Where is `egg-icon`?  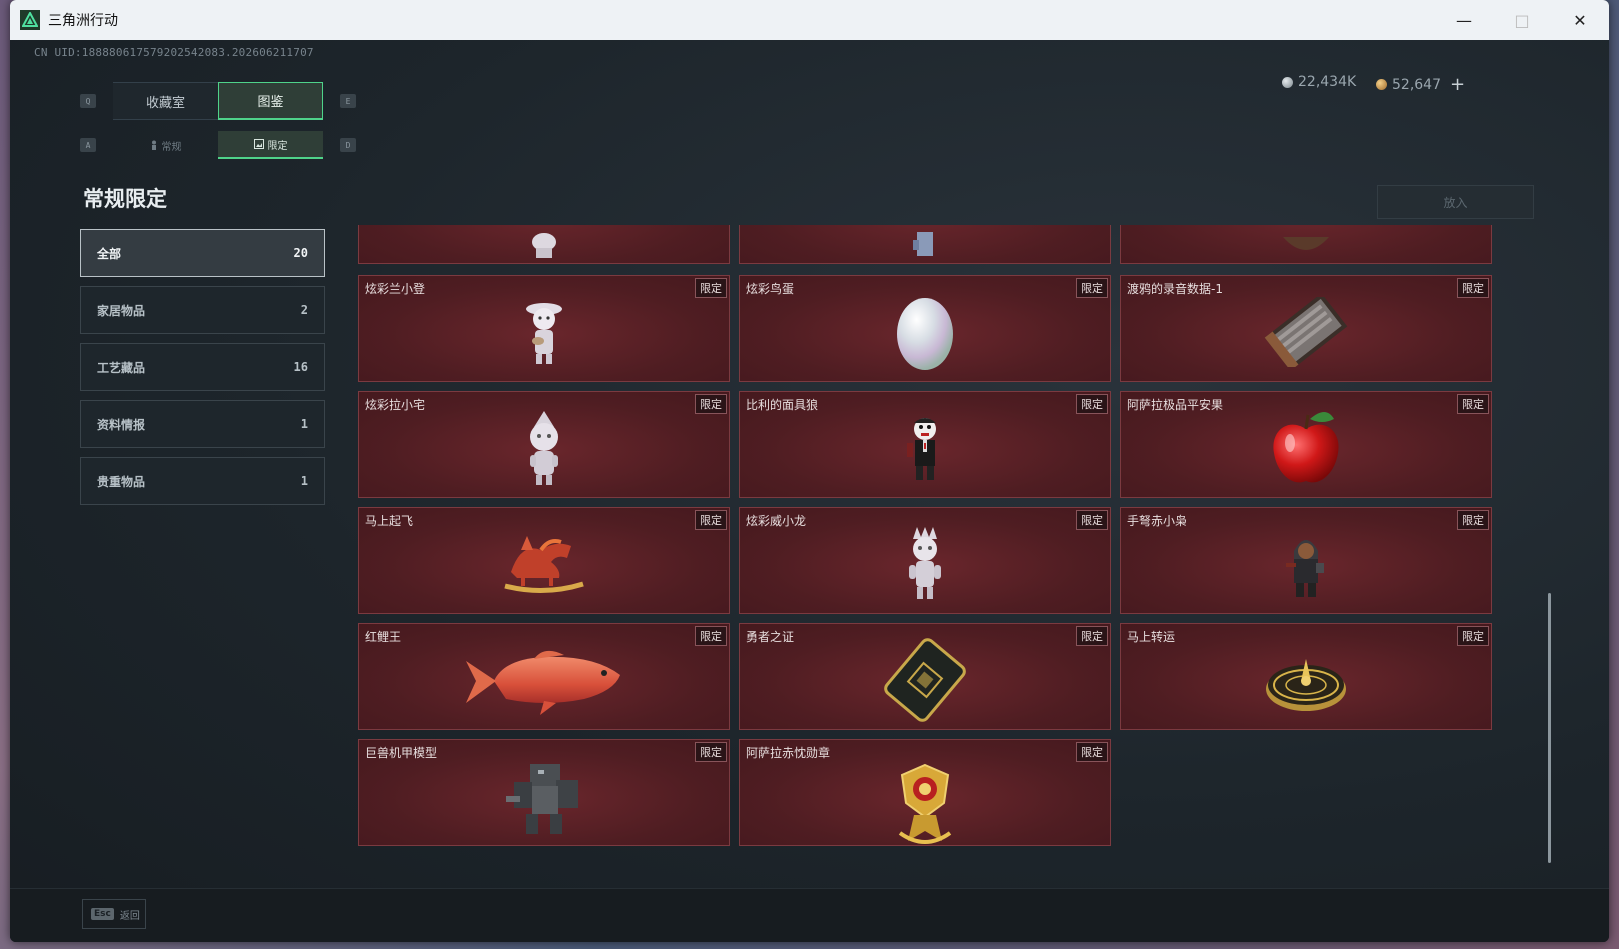 egg-icon is located at coordinates (925, 333).